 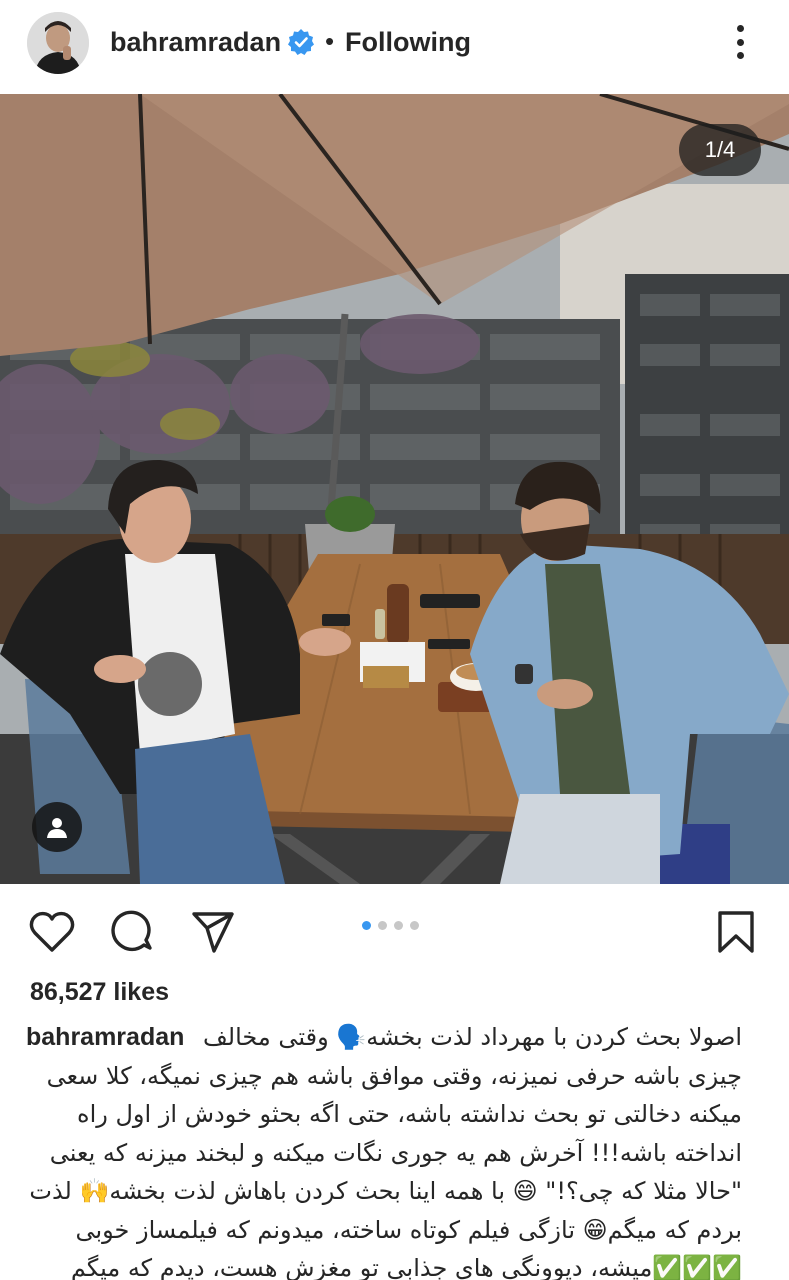 I want to click on carousel-indicator, so click(x=390, y=925).